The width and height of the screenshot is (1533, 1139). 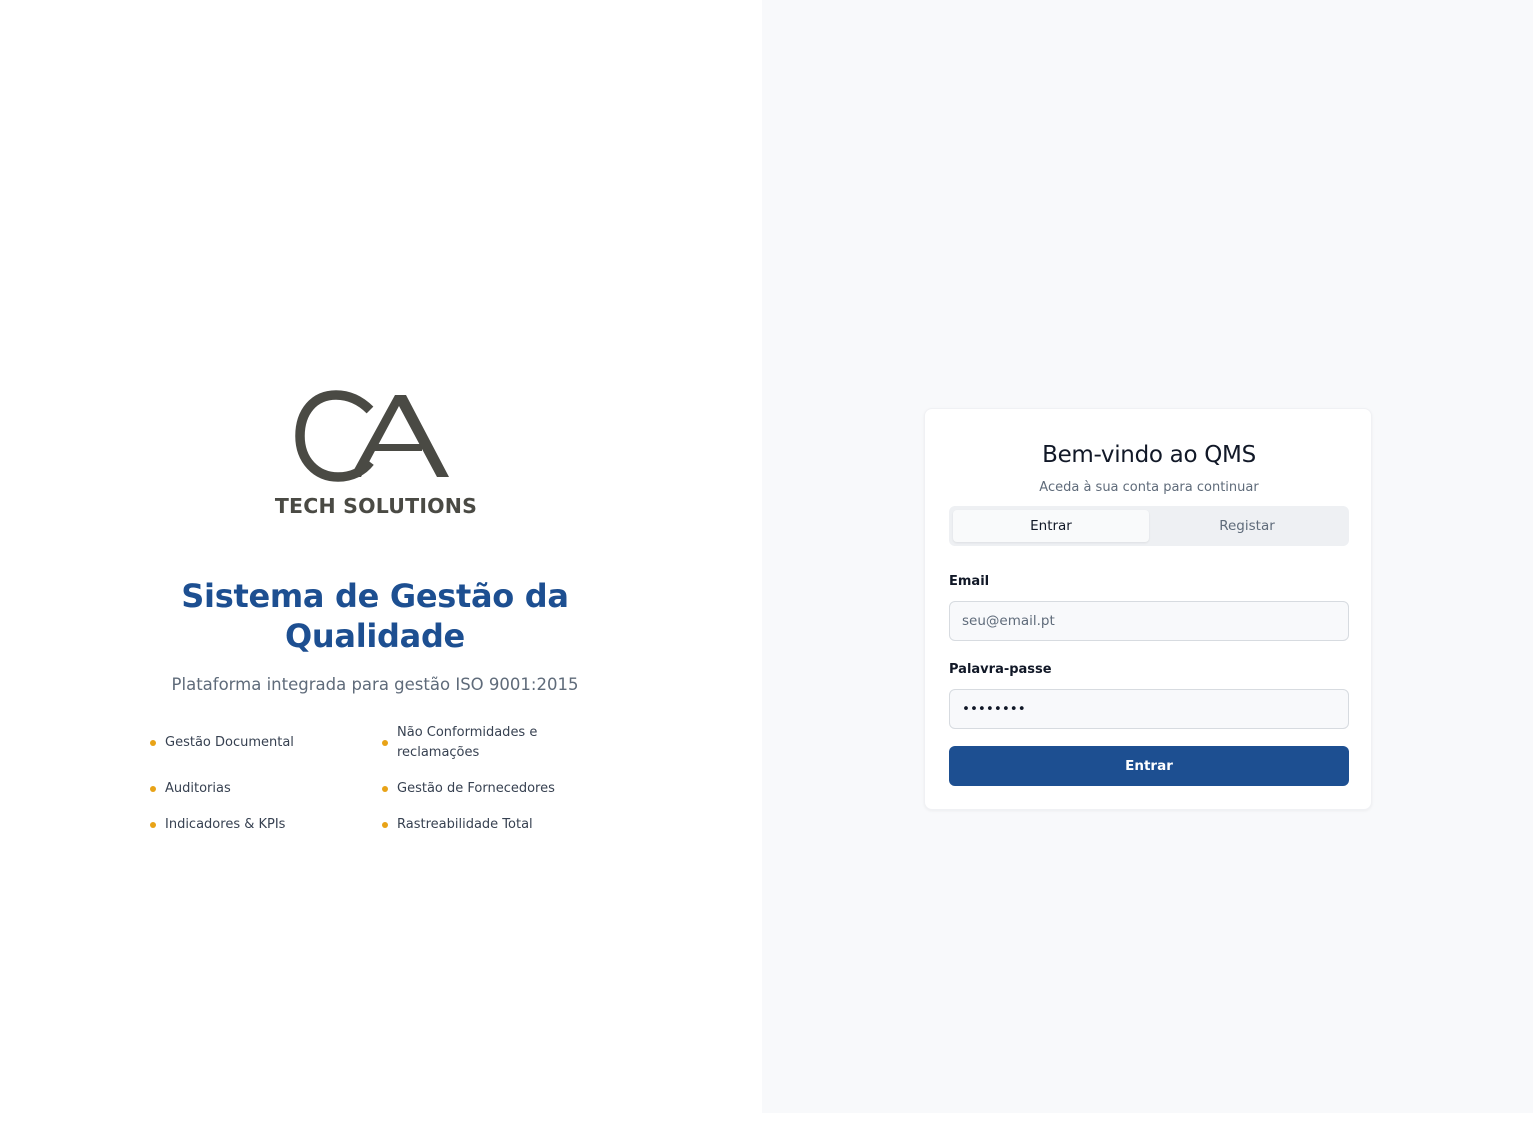 What do you see at coordinates (260, 743) in the screenshot?
I see `feature-item: Gestão Documental` at bounding box center [260, 743].